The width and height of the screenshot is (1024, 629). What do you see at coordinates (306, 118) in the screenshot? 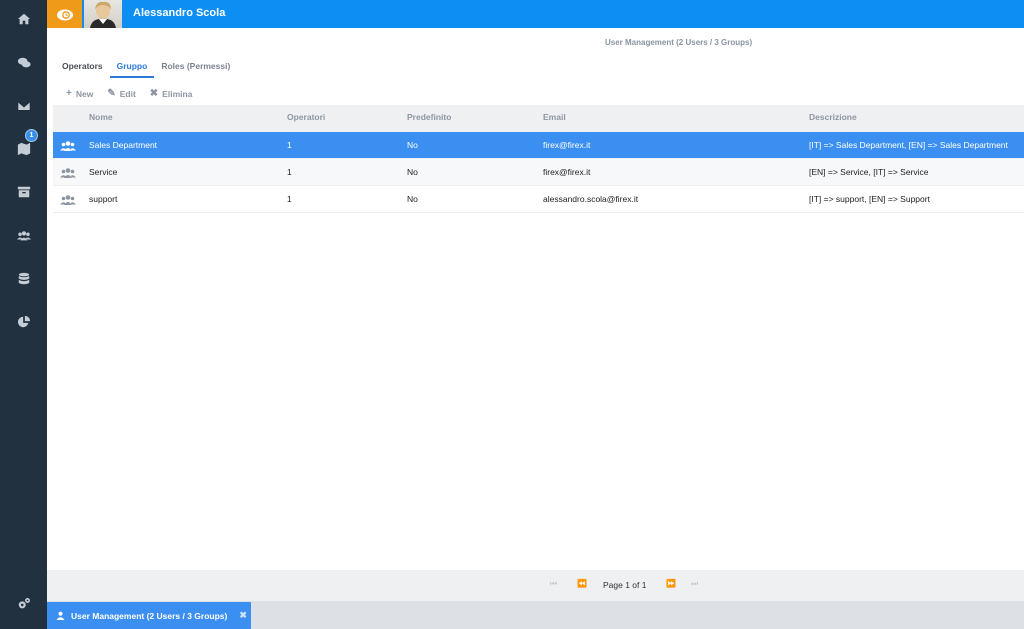
I see `column-header-operatori: Operatori` at bounding box center [306, 118].